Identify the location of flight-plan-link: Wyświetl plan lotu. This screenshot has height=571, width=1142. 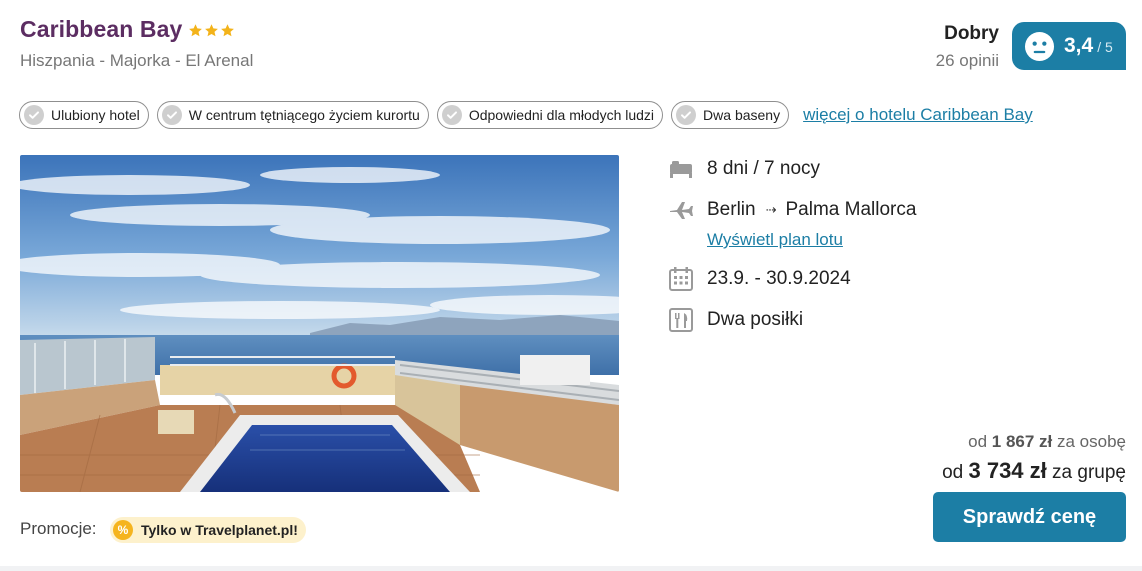
(775, 240).